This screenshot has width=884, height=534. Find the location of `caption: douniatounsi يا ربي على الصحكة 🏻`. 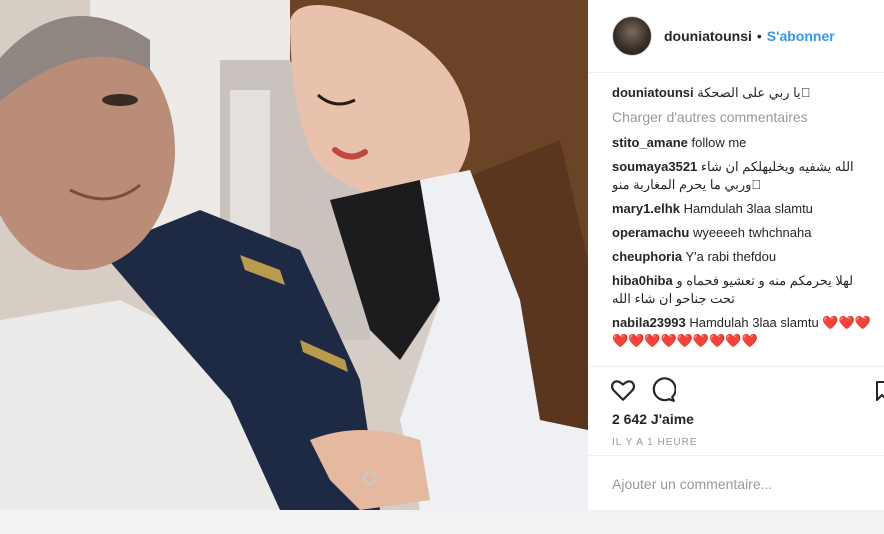

caption: douniatounsi يا ربي على الصحكة 🏻 is located at coordinates (745, 93).